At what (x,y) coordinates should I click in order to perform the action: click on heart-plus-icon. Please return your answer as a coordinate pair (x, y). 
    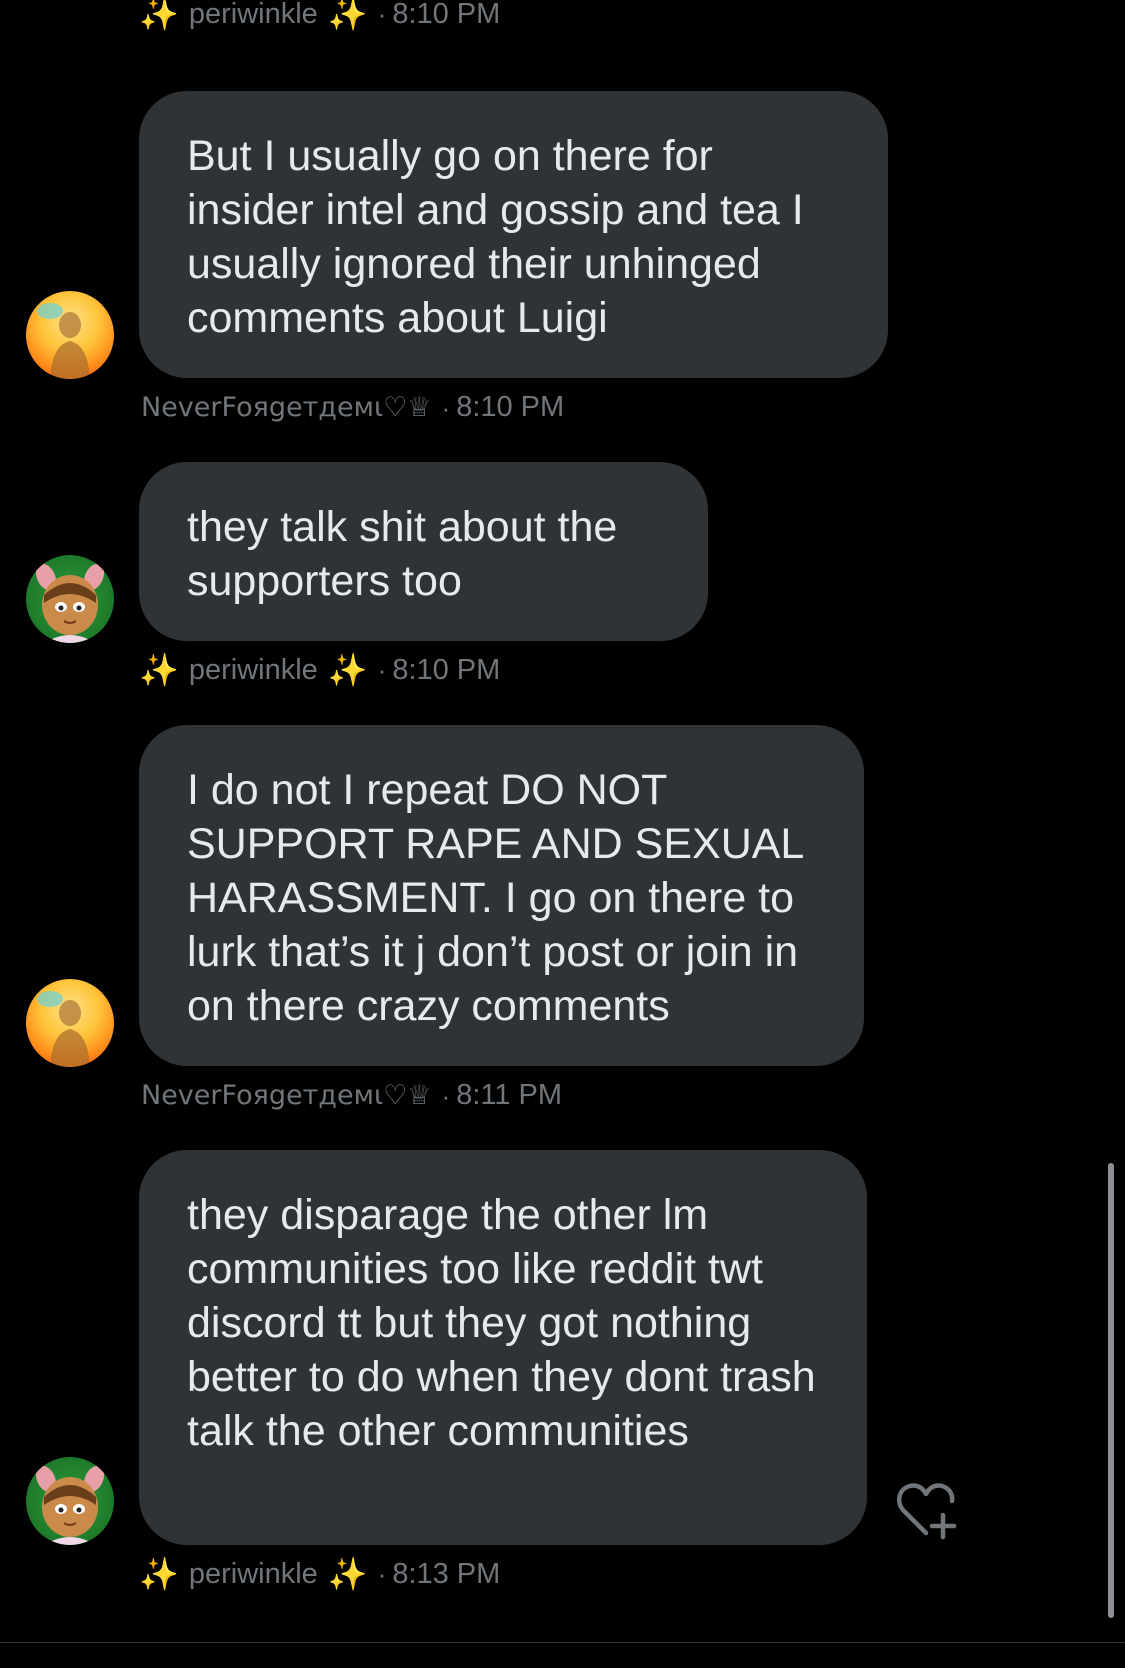
    Looking at the image, I should click on (928, 1511).